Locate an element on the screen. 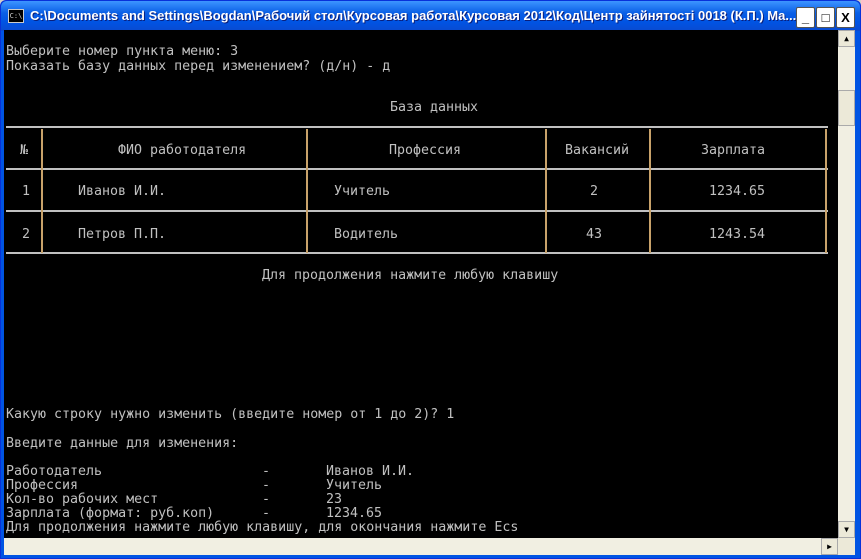  cell-profession: Учитель is located at coordinates (362, 191).